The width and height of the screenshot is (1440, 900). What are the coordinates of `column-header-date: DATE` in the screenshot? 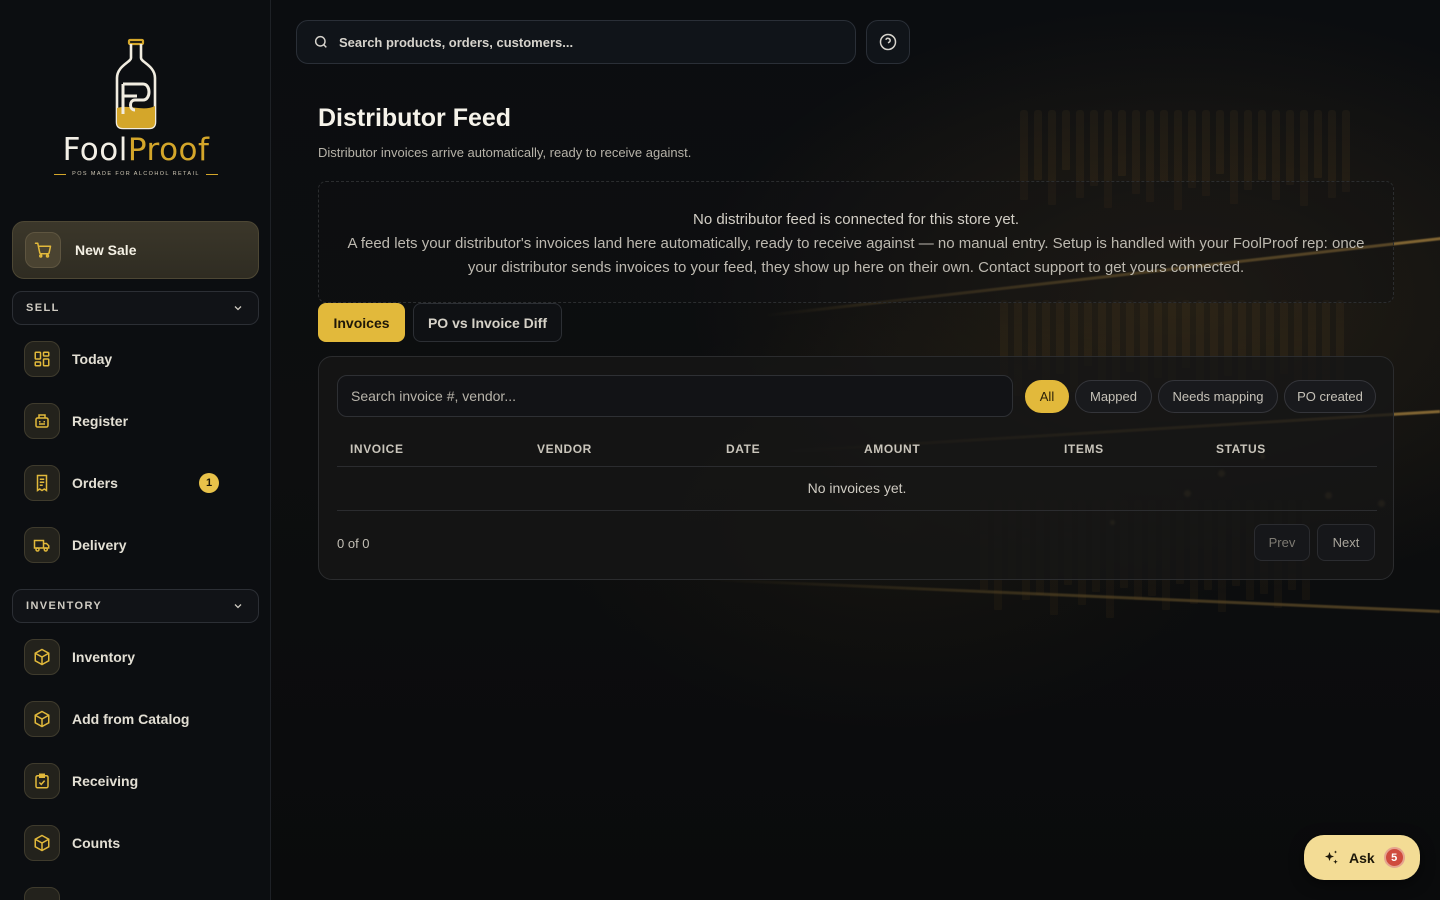 It's located at (743, 449).